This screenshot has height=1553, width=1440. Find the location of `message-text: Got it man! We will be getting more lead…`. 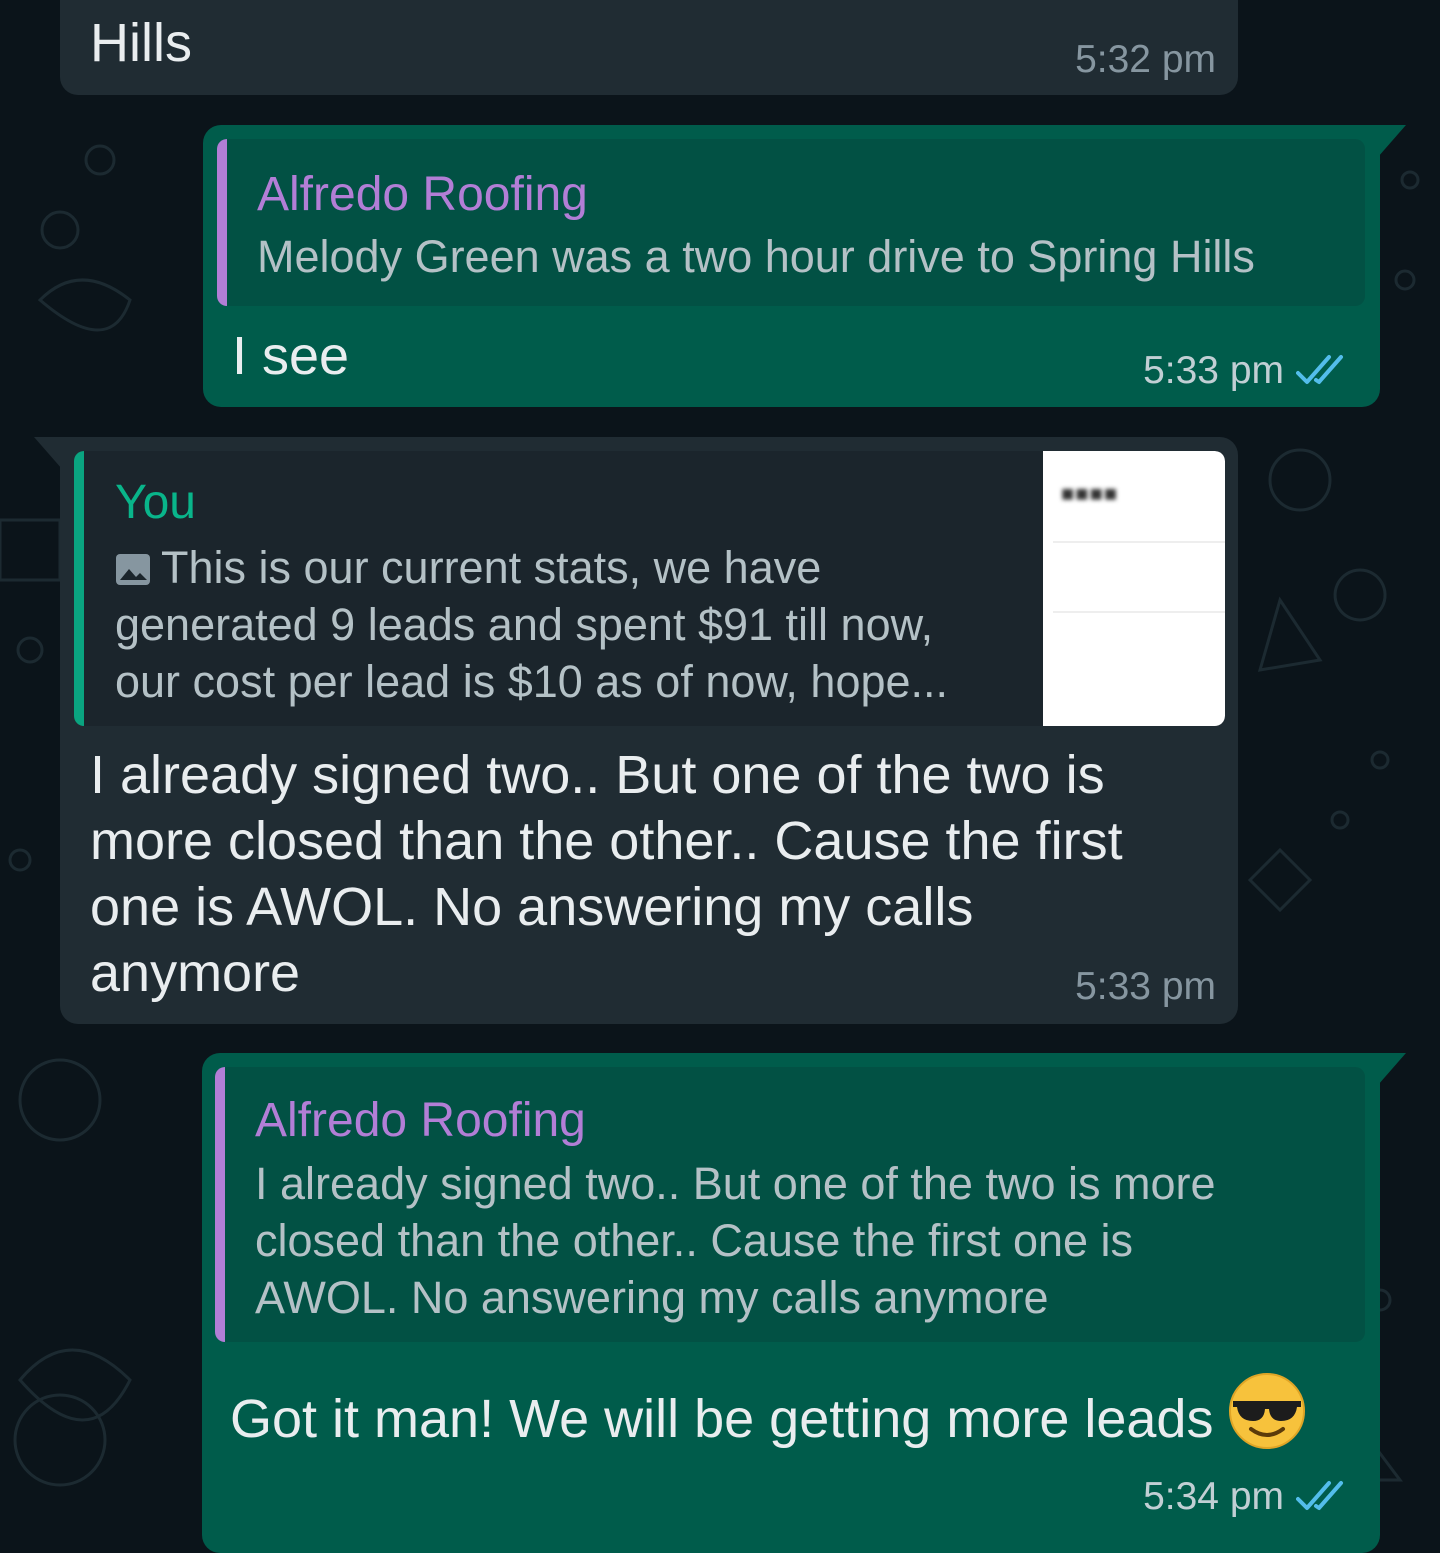

message-text: Got it man! We will be getting more lead… is located at coordinates (768, 1411).